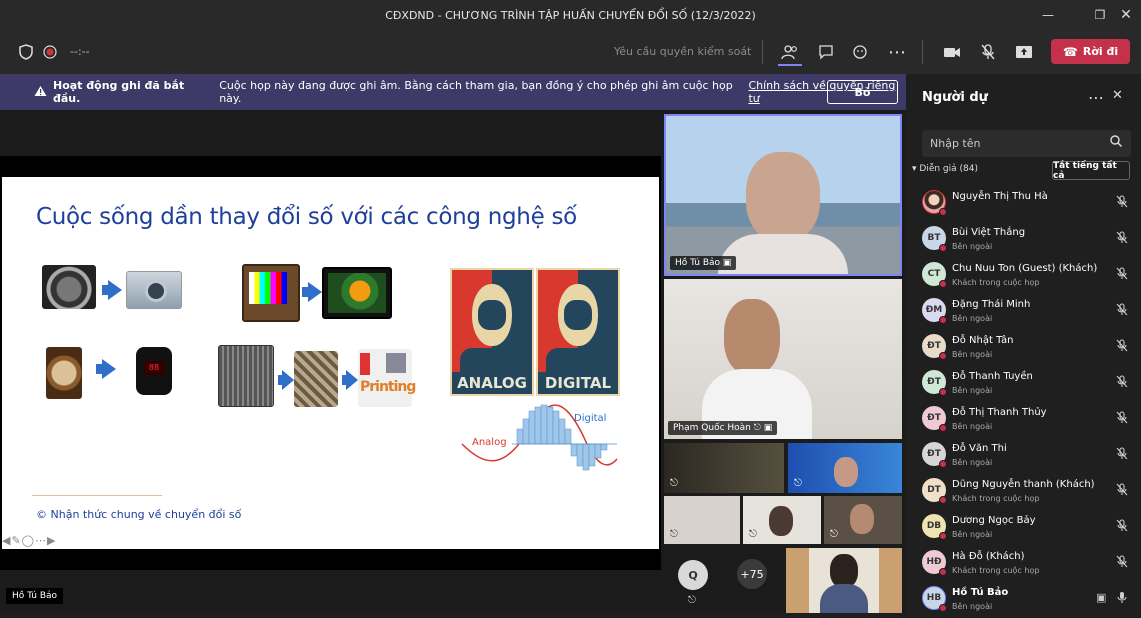 This screenshot has height=618, width=1141. Describe the element at coordinates (1023, 384) in the screenshot. I see `participant-row: ĐT Đỗ Thanh Tuyền Bên ngoài` at that location.